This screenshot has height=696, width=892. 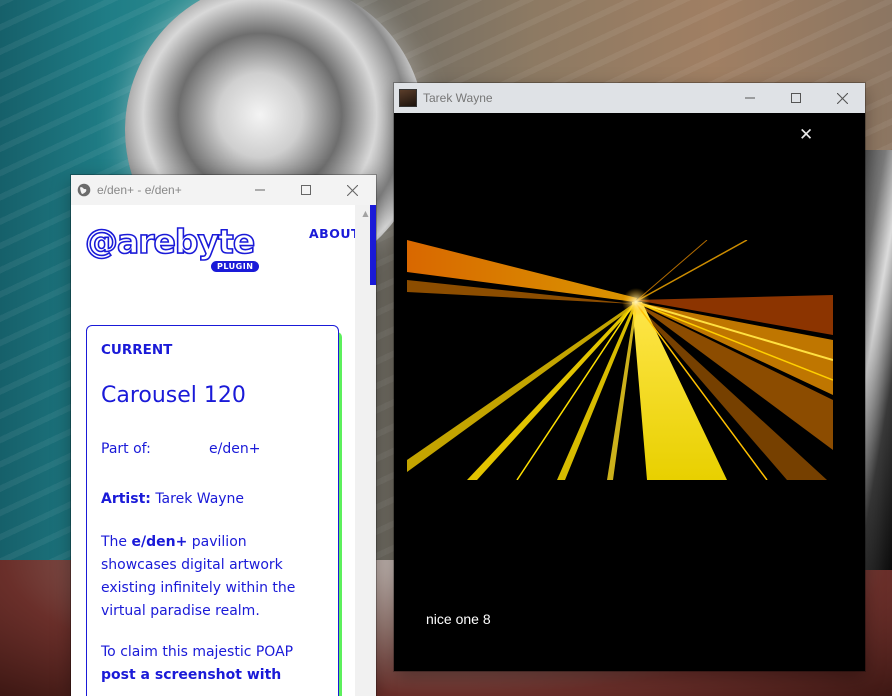 I want to click on artist-label: Artist:, so click(x=126, y=499).